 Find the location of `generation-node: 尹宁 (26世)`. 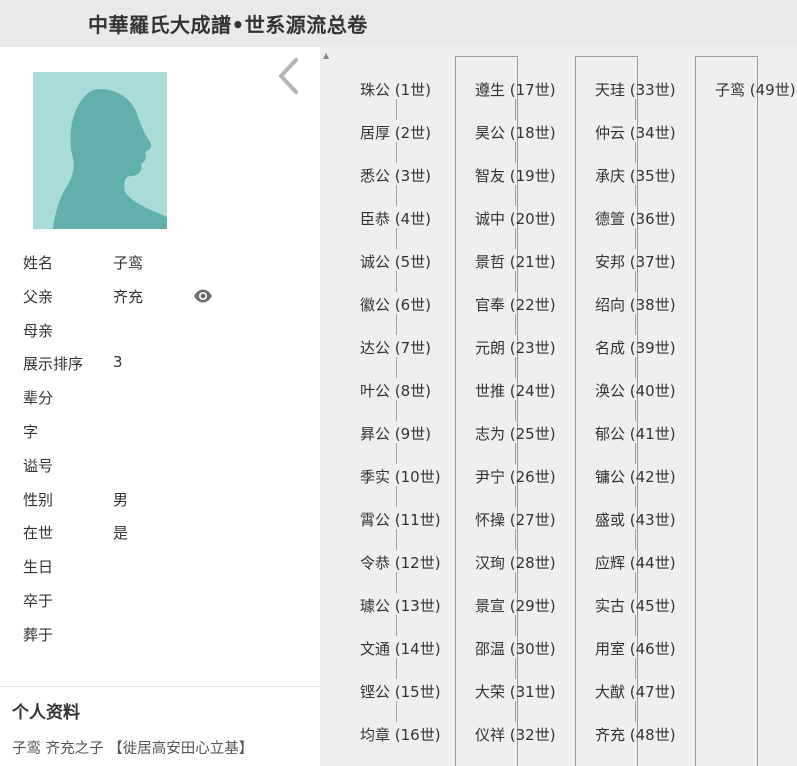

generation-node: 尹宁 (26世) is located at coordinates (515, 476).